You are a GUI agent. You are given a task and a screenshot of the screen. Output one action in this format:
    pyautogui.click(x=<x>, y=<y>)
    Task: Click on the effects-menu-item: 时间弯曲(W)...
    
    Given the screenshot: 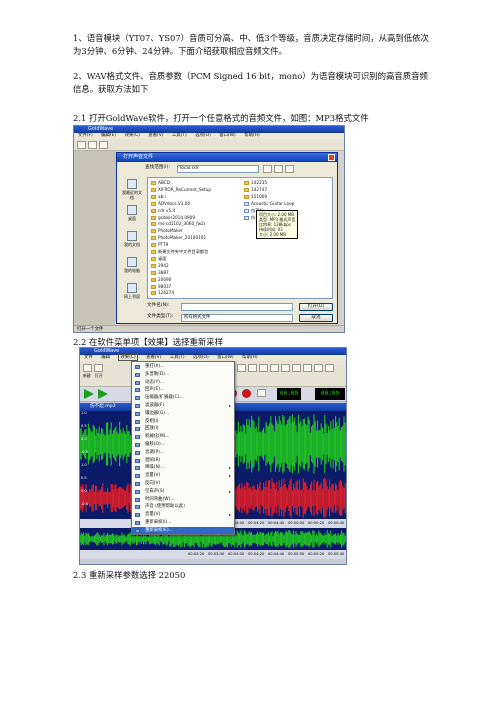 What is the action you would take?
    pyautogui.click(x=183, y=500)
    